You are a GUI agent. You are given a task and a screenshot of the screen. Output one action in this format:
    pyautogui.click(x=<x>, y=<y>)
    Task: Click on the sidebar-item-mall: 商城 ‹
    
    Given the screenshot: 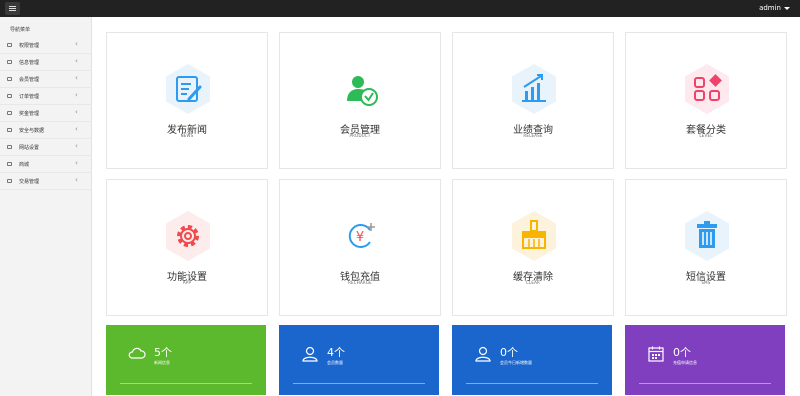 What is the action you would take?
    pyautogui.click(x=46, y=164)
    